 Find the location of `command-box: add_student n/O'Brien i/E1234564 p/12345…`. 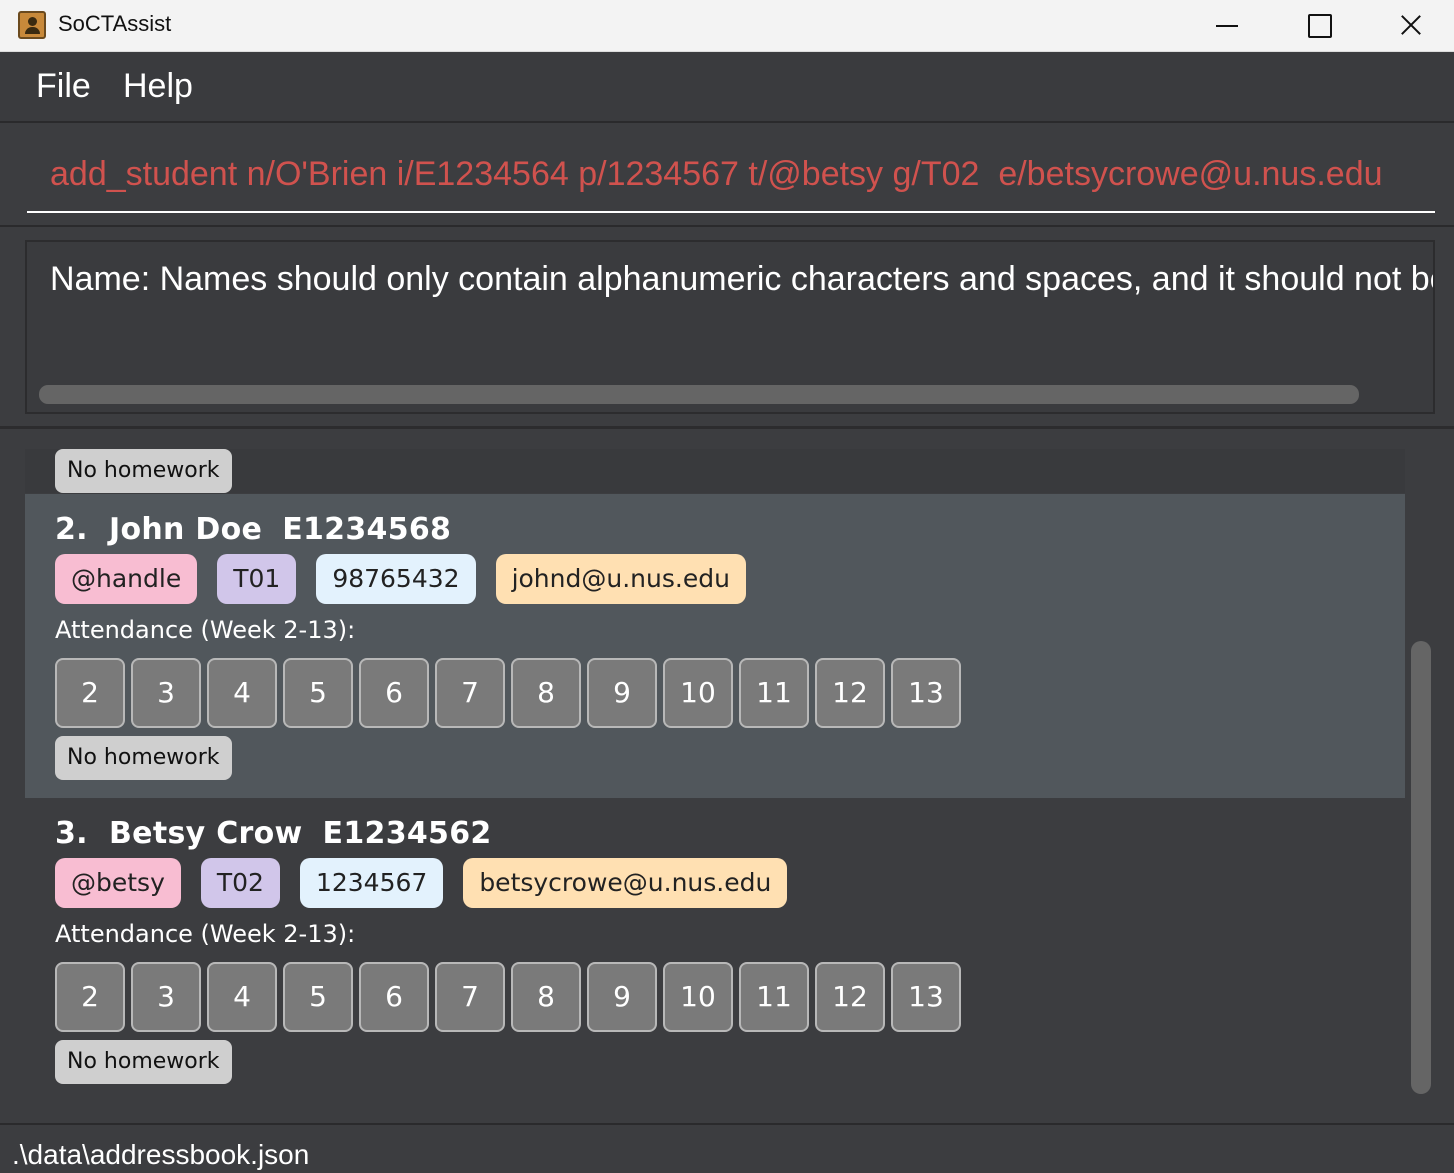

command-box: add_student n/O'Brien i/E1234564 p/12345… is located at coordinates (727, 176).